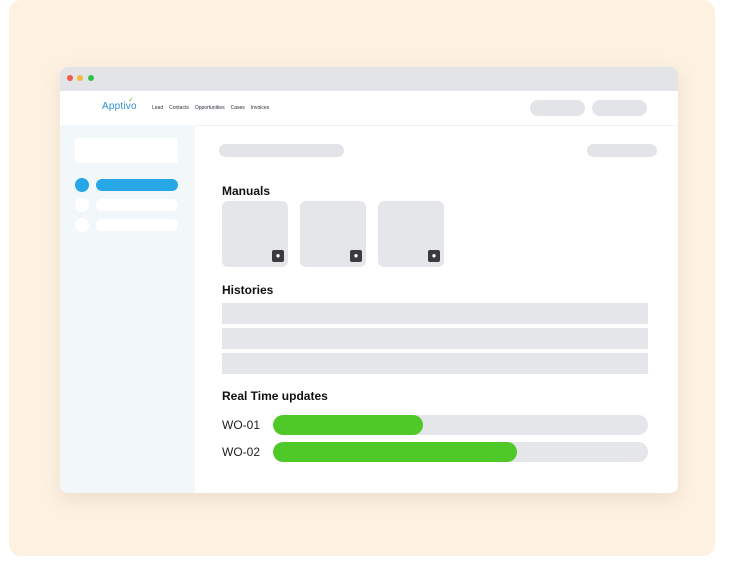 The height and width of the screenshot is (580, 751). What do you see at coordinates (281, 150) in the screenshot?
I see `page-title-placeholder` at bounding box center [281, 150].